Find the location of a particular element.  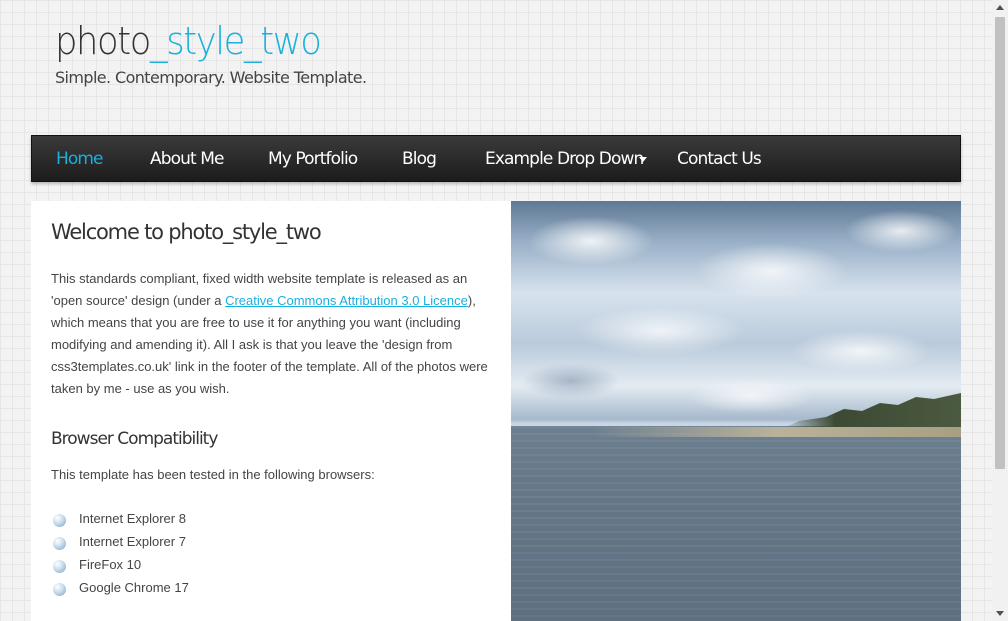

menu-item-my-portfolio: My Portfolio is located at coordinates (313, 158).